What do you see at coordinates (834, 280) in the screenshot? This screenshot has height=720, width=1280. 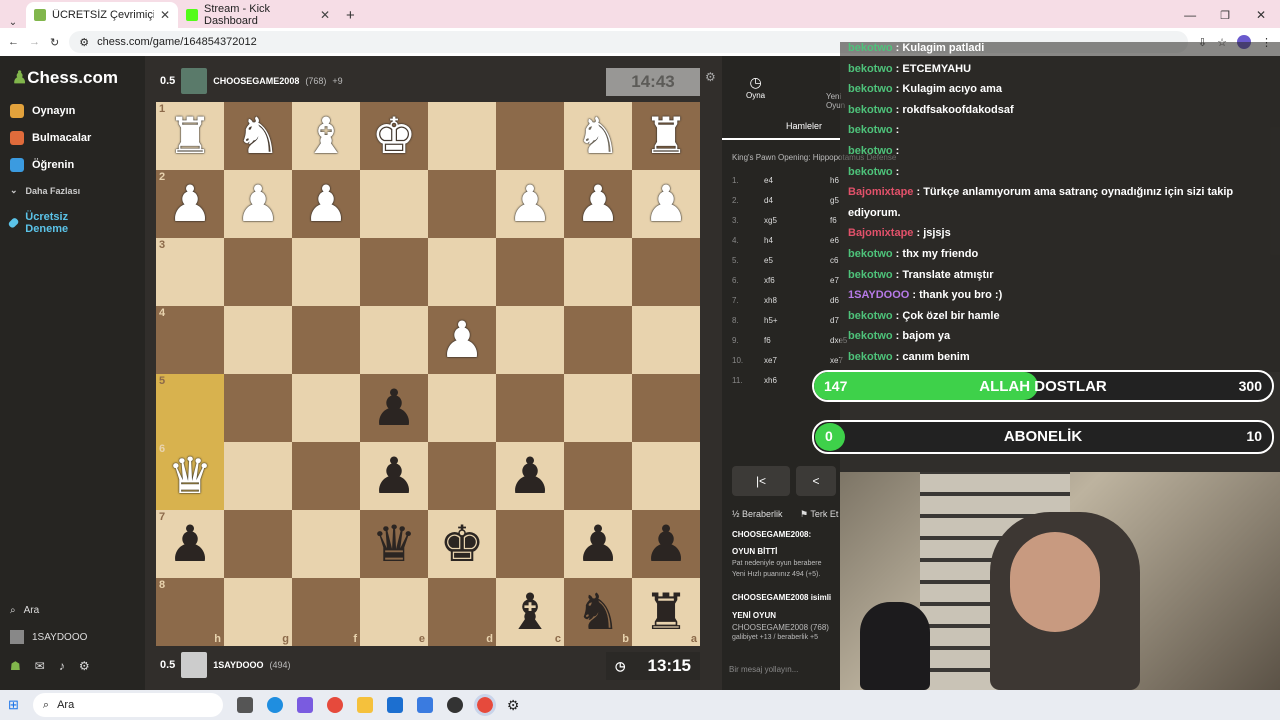 I see `move-san: e7` at bounding box center [834, 280].